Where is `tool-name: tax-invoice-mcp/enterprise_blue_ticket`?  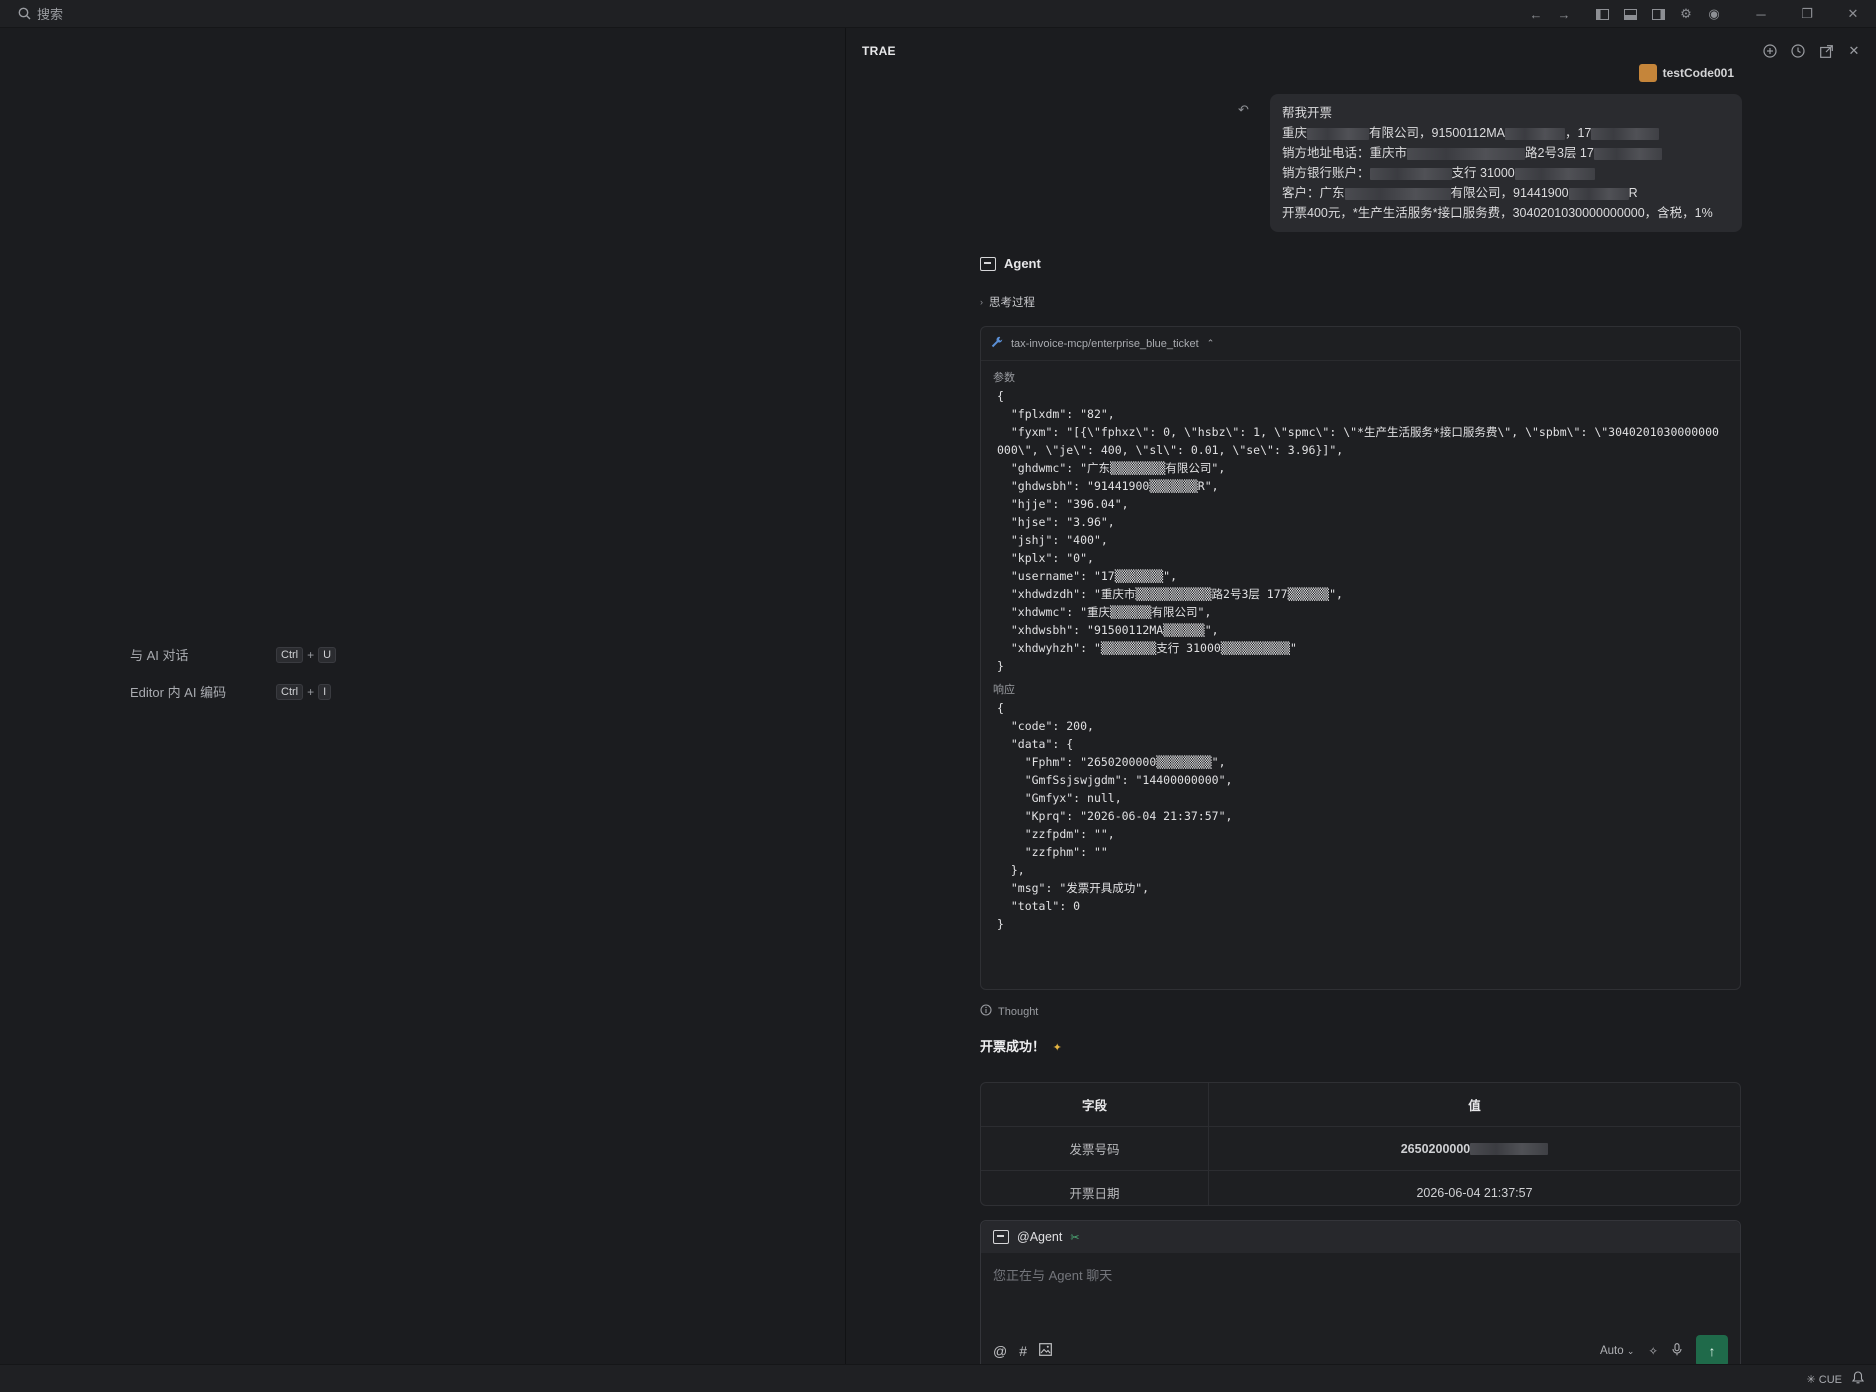 tool-name: tax-invoice-mcp/enterprise_blue_ticket is located at coordinates (1105, 343).